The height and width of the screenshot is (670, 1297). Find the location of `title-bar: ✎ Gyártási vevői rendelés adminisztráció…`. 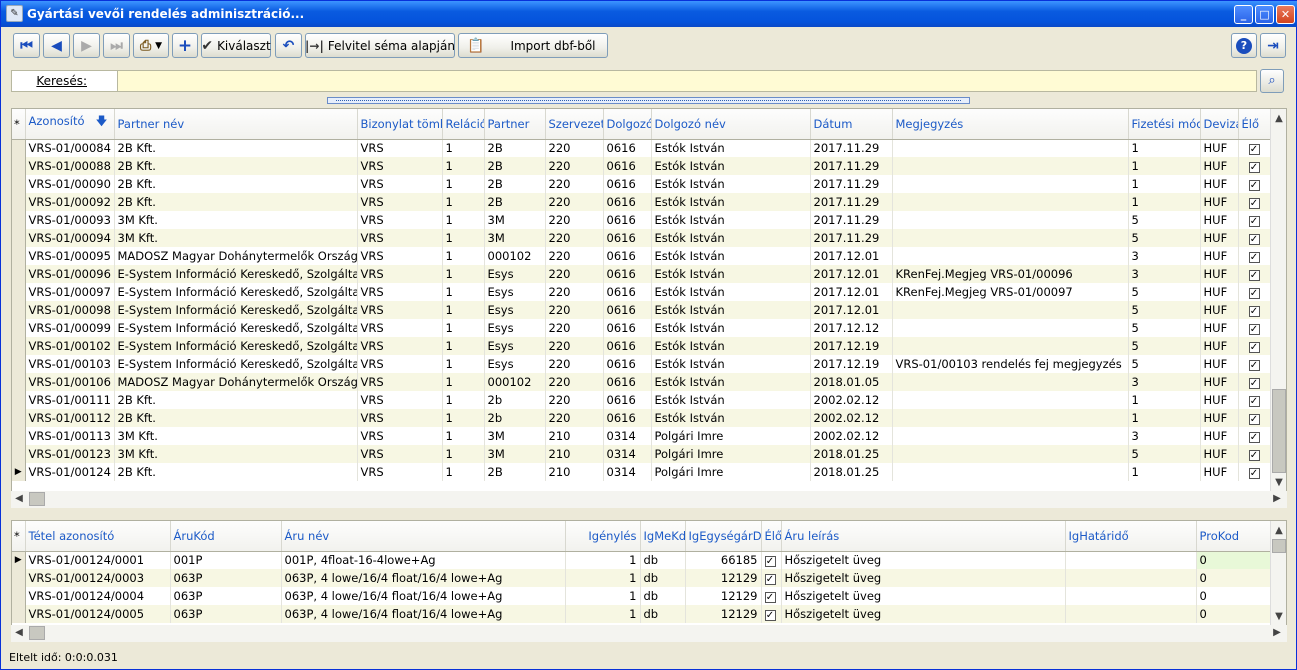

title-bar: ✎ Gyártási vevői rendelés adminisztráció… is located at coordinates (649, 14).